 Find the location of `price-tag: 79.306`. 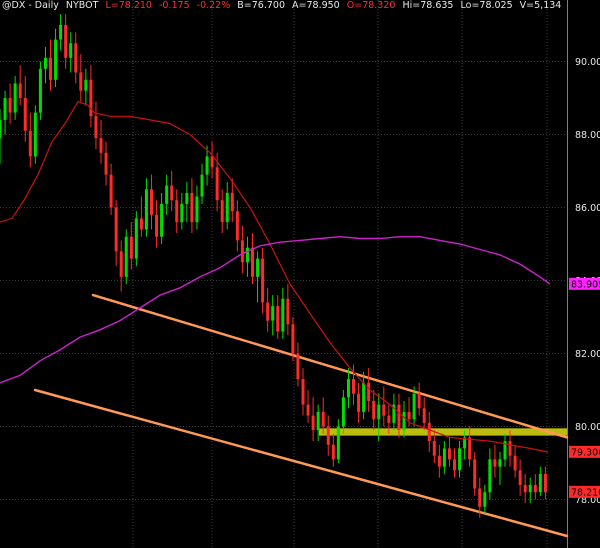

price-tag: 79.306 is located at coordinates (584, 451).